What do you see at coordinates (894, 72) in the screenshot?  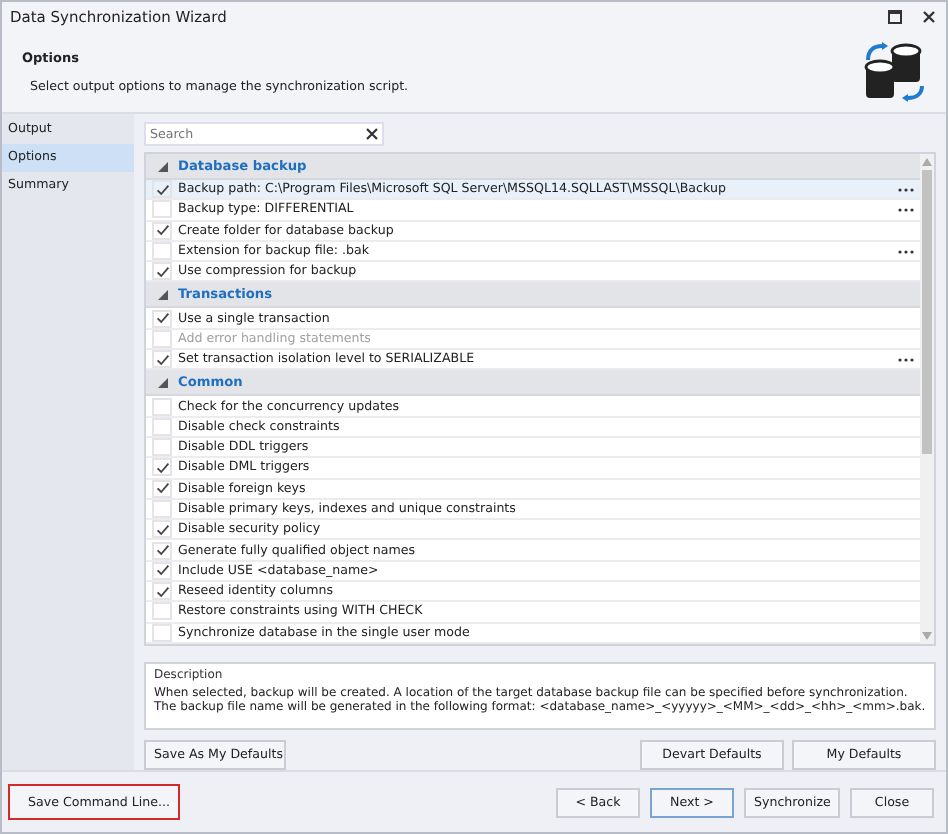 I see `database-sync-icon` at bounding box center [894, 72].